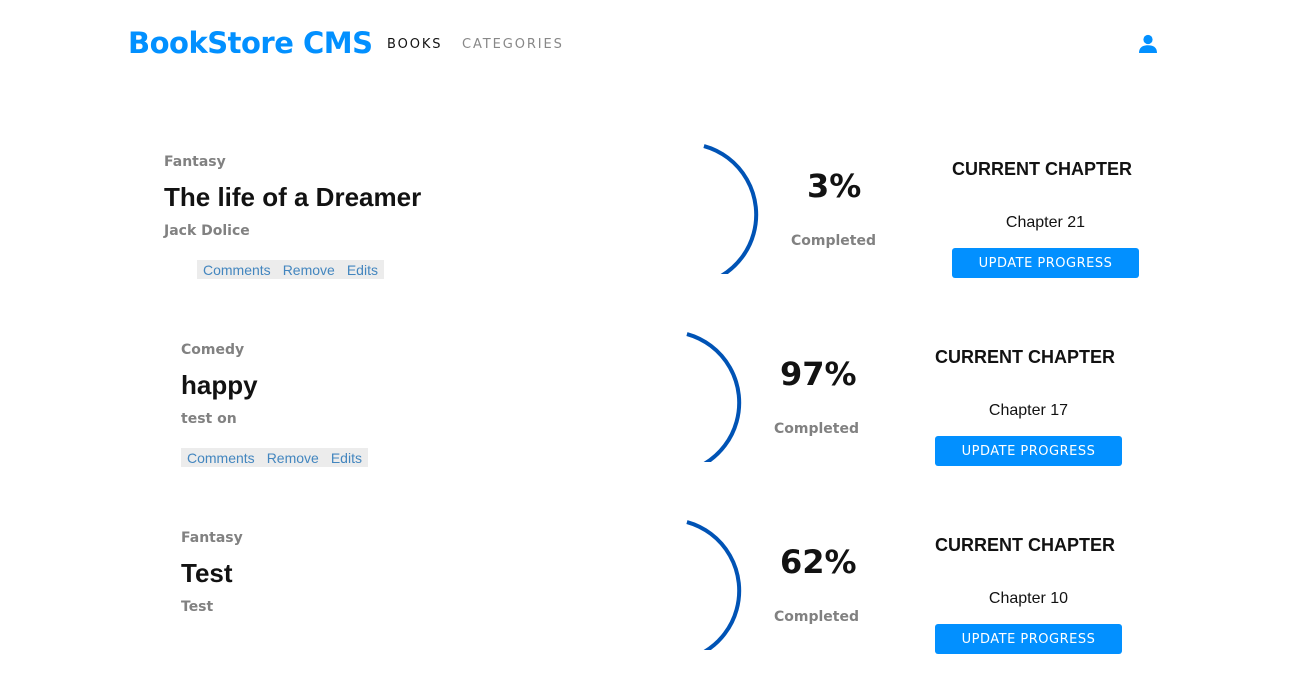 The image size is (1304, 684). Describe the element at coordinates (1045, 222) in the screenshot. I see `current-chapter: Chapter 21` at that location.